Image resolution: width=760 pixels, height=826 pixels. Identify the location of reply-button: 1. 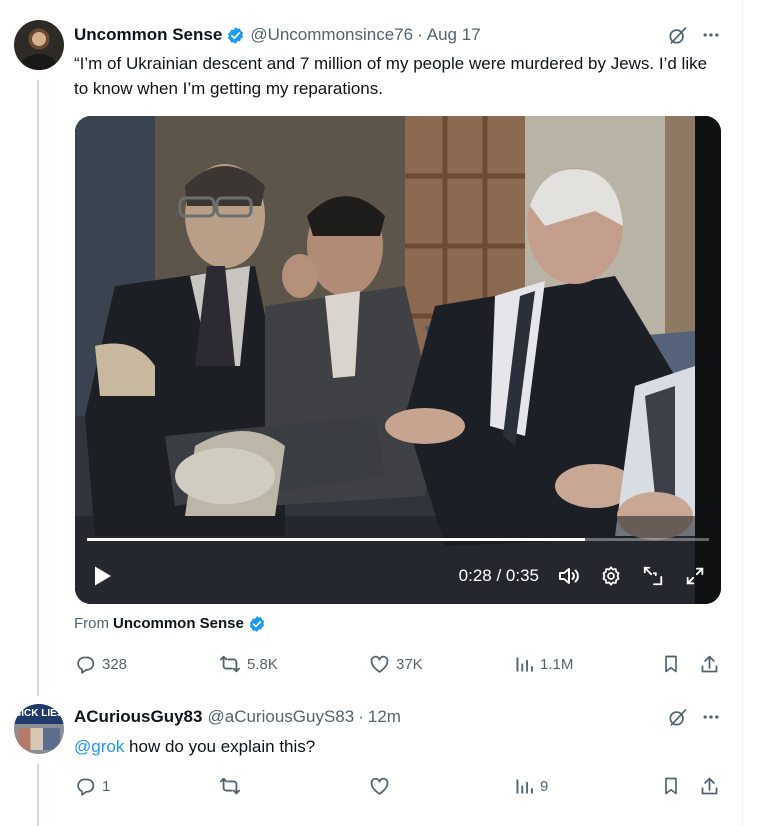
(92, 786).